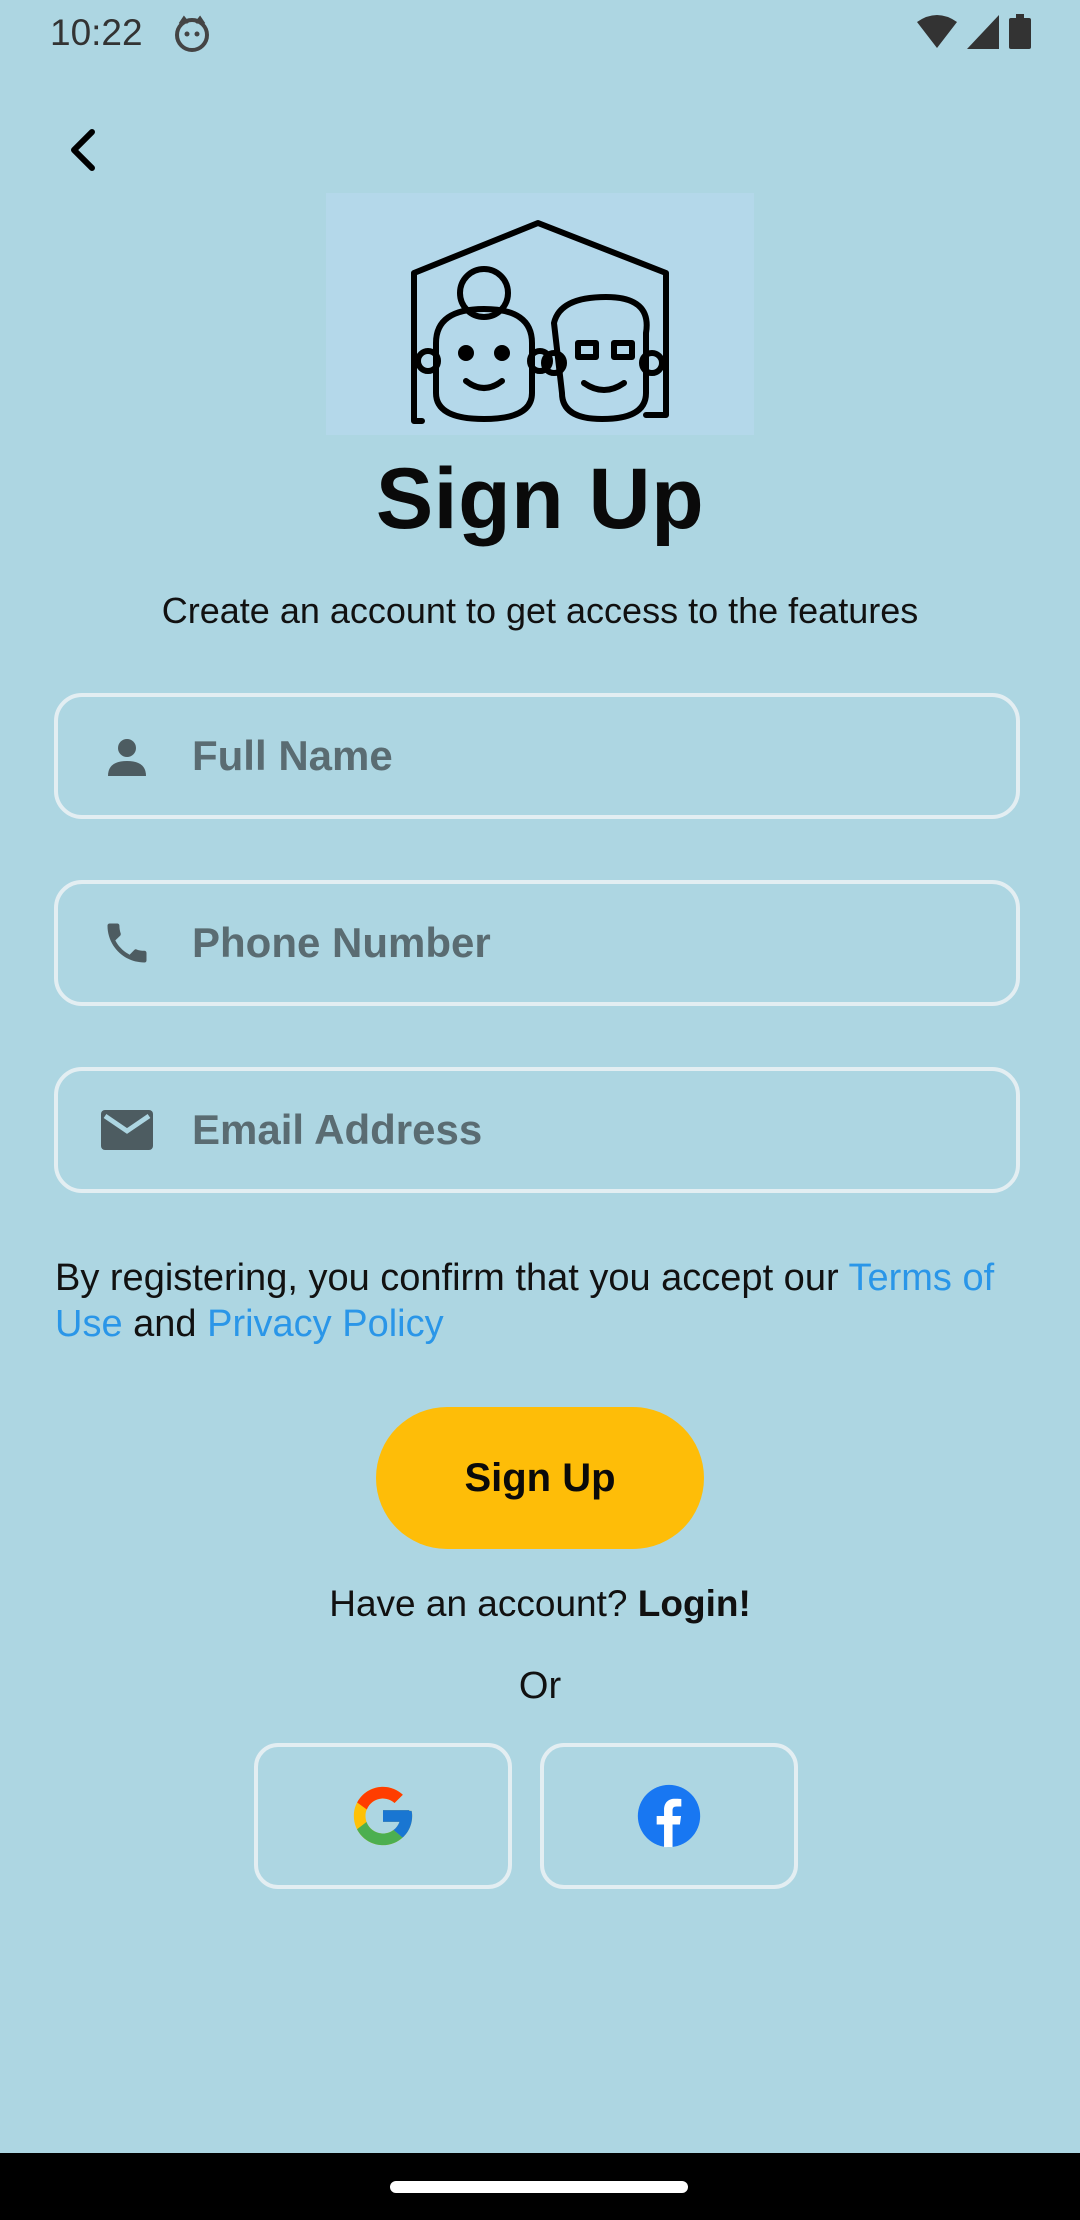 Image resolution: width=1080 pixels, height=2220 pixels. What do you see at coordinates (540, 499) in the screenshot?
I see `page-title: Sign Up` at bounding box center [540, 499].